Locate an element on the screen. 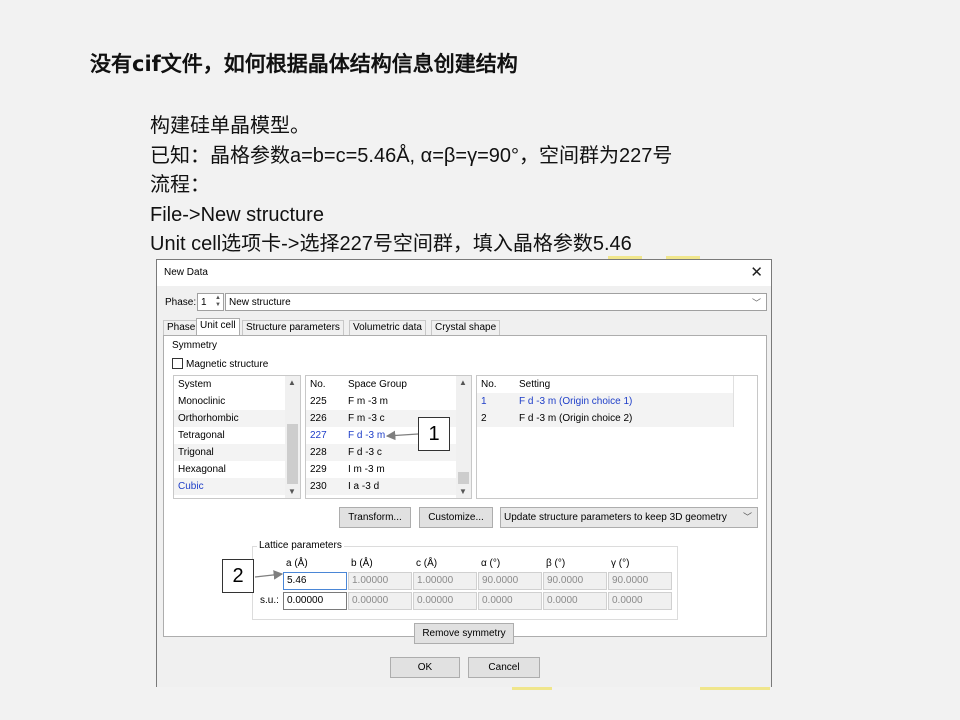 The width and height of the screenshot is (960, 720). setting-list-header: No. Setting is located at coordinates (617, 384).